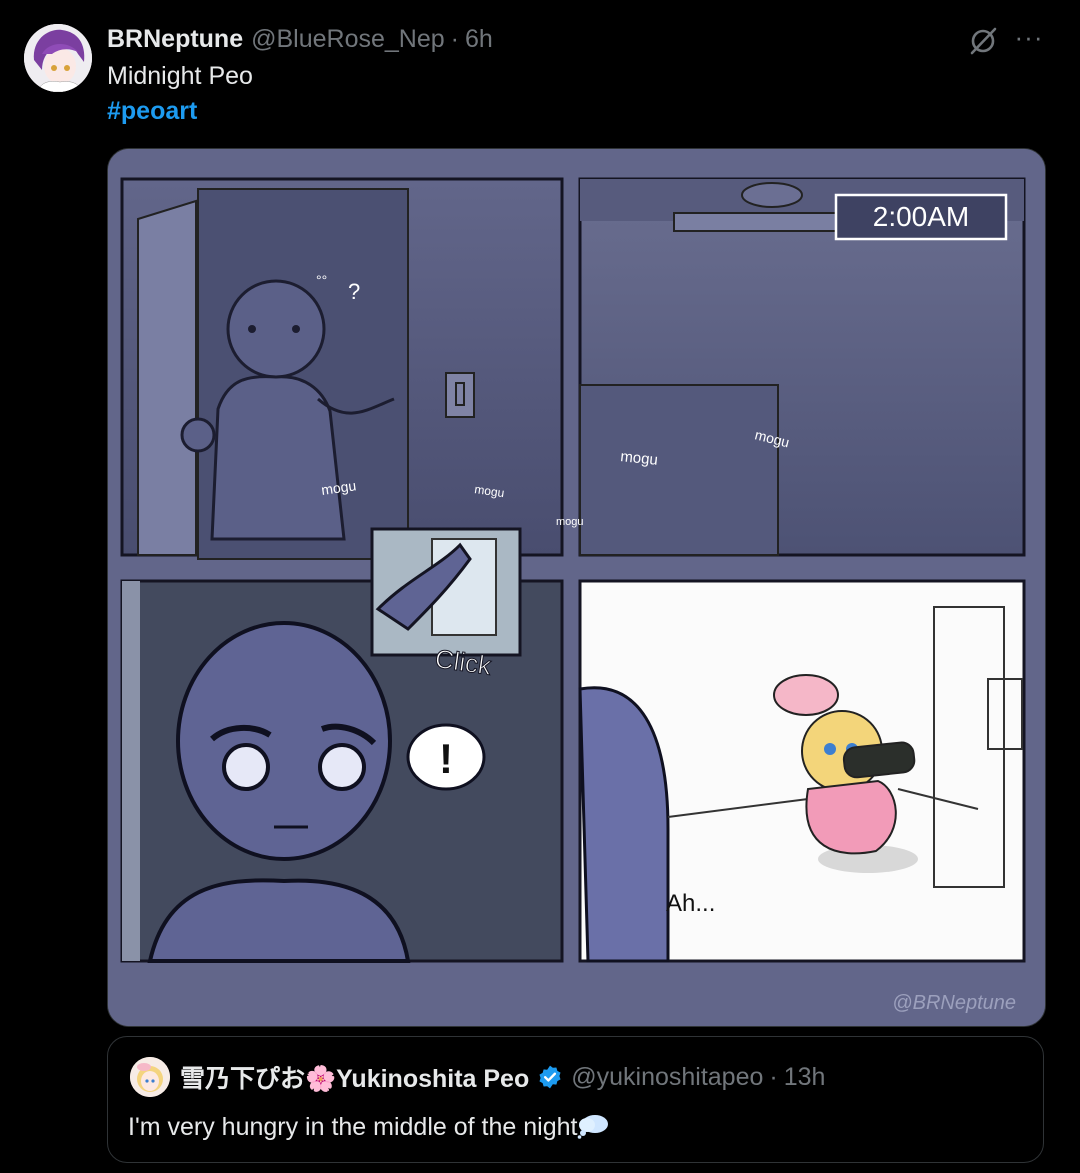 Image resolution: width=1080 pixels, height=1173 pixels. Describe the element at coordinates (550, 1077) in the screenshot. I see `verified-badge-icon` at that location.